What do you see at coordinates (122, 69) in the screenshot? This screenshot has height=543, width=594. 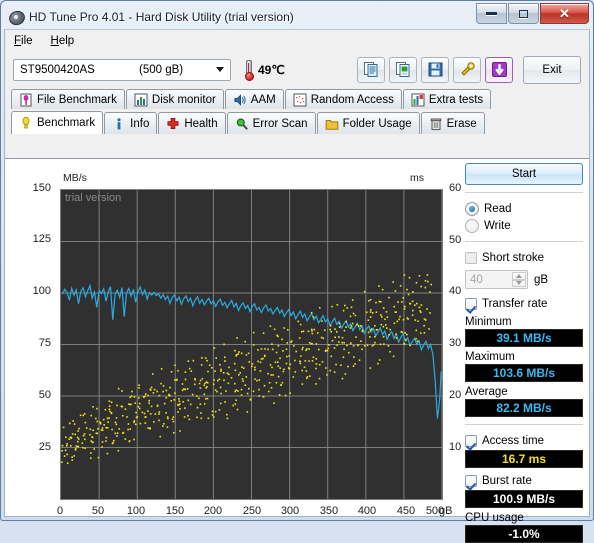 I see `drive-select: ST9500420AS (500 gB)` at bounding box center [122, 69].